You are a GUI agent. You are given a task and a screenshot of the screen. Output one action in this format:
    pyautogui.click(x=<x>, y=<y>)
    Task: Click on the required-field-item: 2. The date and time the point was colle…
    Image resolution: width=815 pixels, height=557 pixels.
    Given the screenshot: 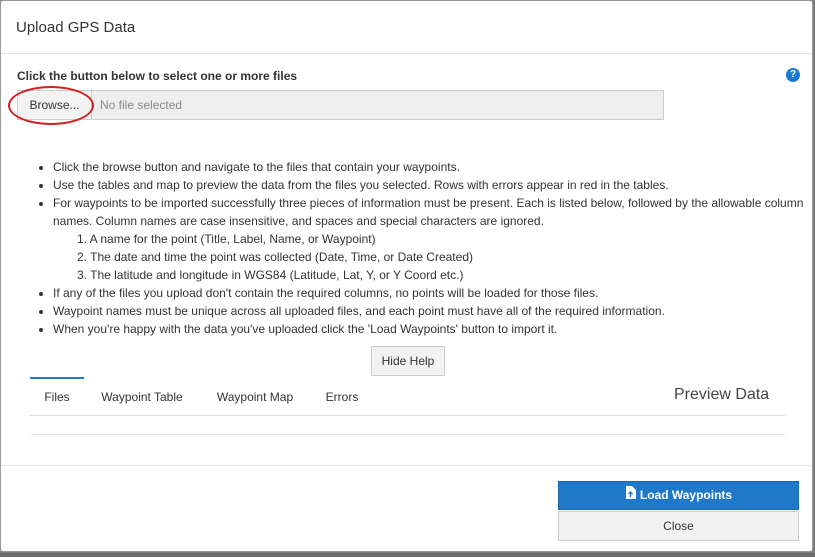 What is the action you would take?
    pyautogui.click(x=275, y=257)
    